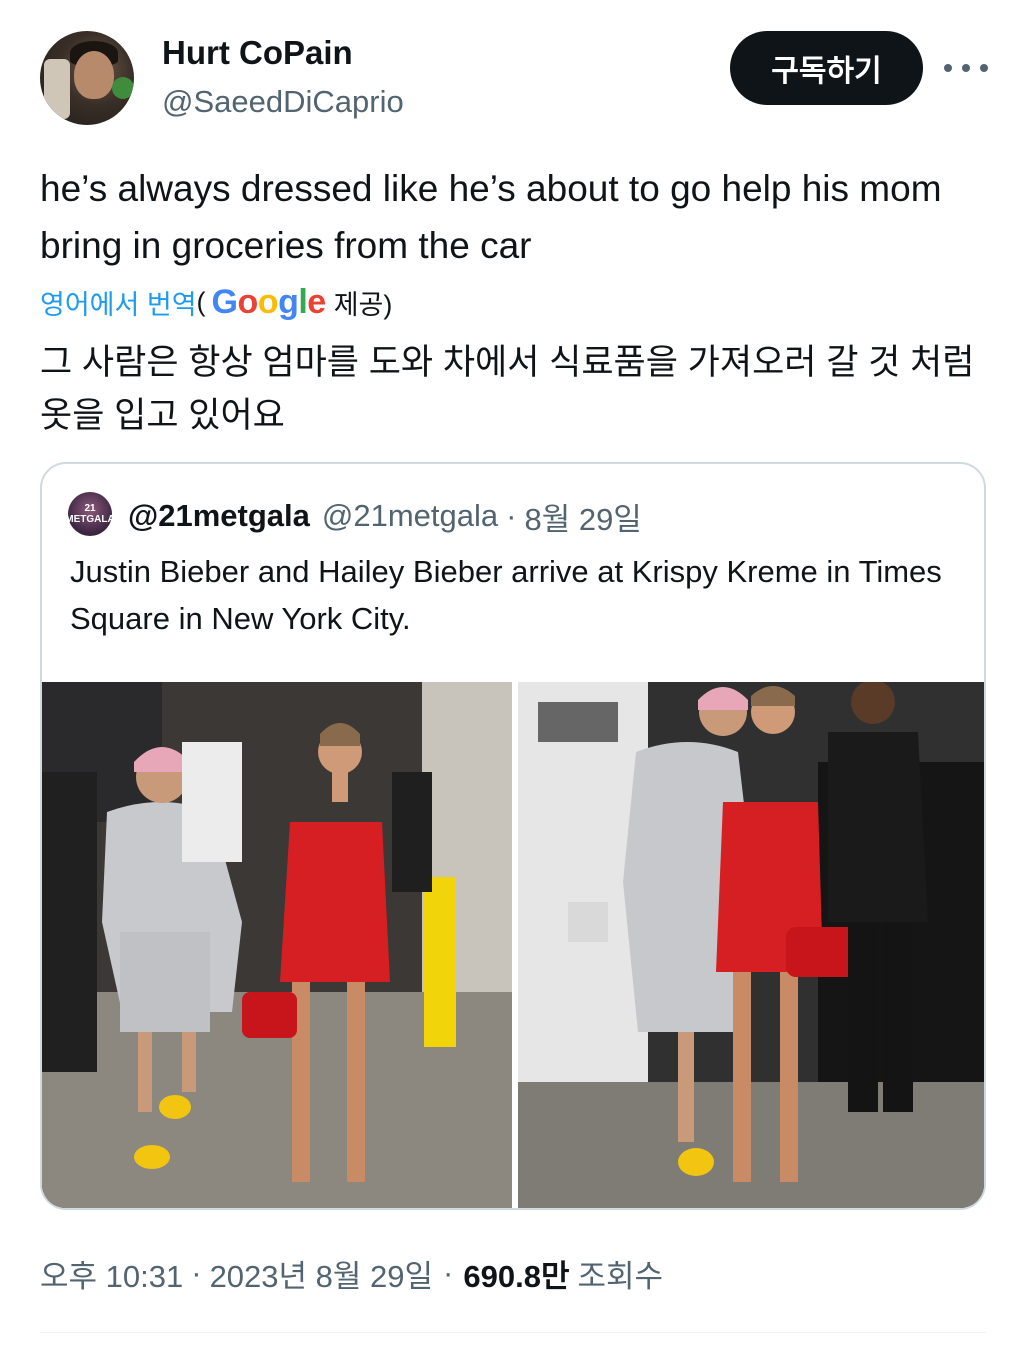 Image resolution: width=1024 pixels, height=1365 pixels. What do you see at coordinates (363, 304) in the screenshot?
I see `translate-provider-suffix: 제공)` at bounding box center [363, 304].